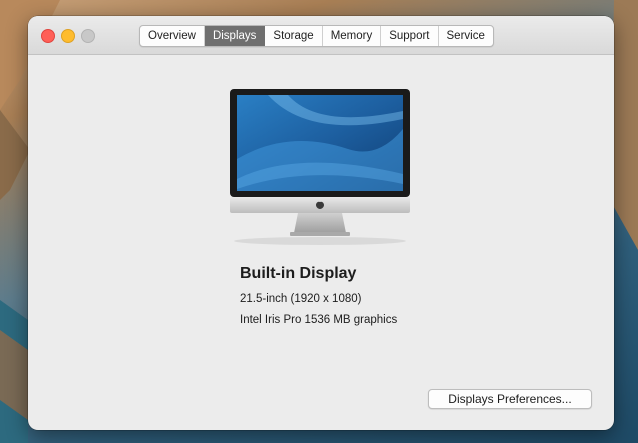 This screenshot has height=443, width=638. Describe the element at coordinates (410, 36) in the screenshot. I see `tab-support: Support` at that location.